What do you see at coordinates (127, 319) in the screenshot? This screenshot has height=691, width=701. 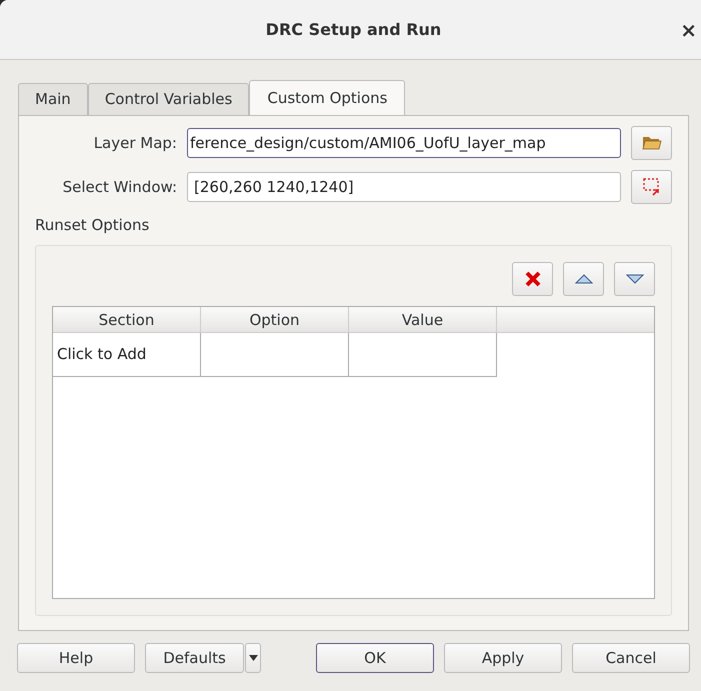 I see `column-header: Section` at bounding box center [127, 319].